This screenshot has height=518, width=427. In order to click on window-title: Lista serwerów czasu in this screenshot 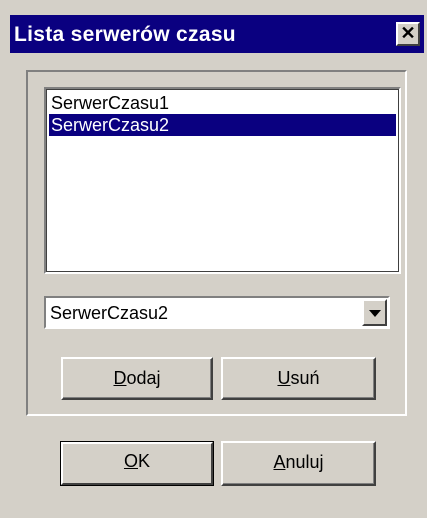, I will do `click(125, 34)`.